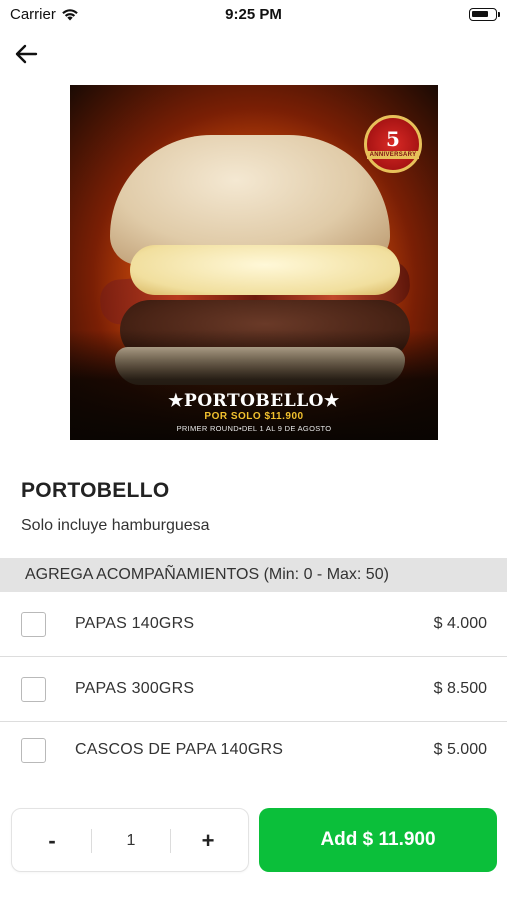 The width and height of the screenshot is (507, 900). What do you see at coordinates (52, 841) in the screenshot?
I see `decrease-quantity-button: -` at bounding box center [52, 841].